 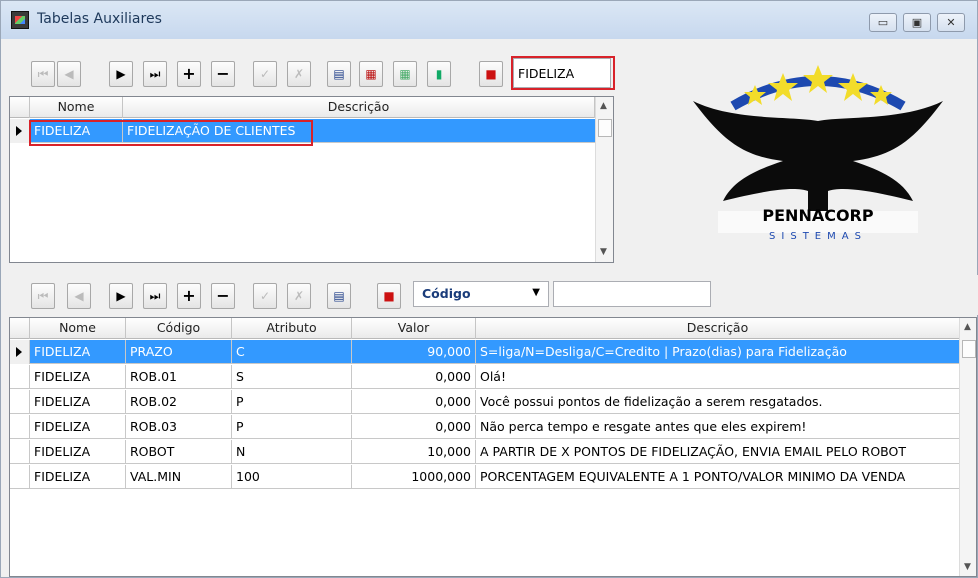 I want to click on cell-valor: 1000,000, so click(x=414, y=477).